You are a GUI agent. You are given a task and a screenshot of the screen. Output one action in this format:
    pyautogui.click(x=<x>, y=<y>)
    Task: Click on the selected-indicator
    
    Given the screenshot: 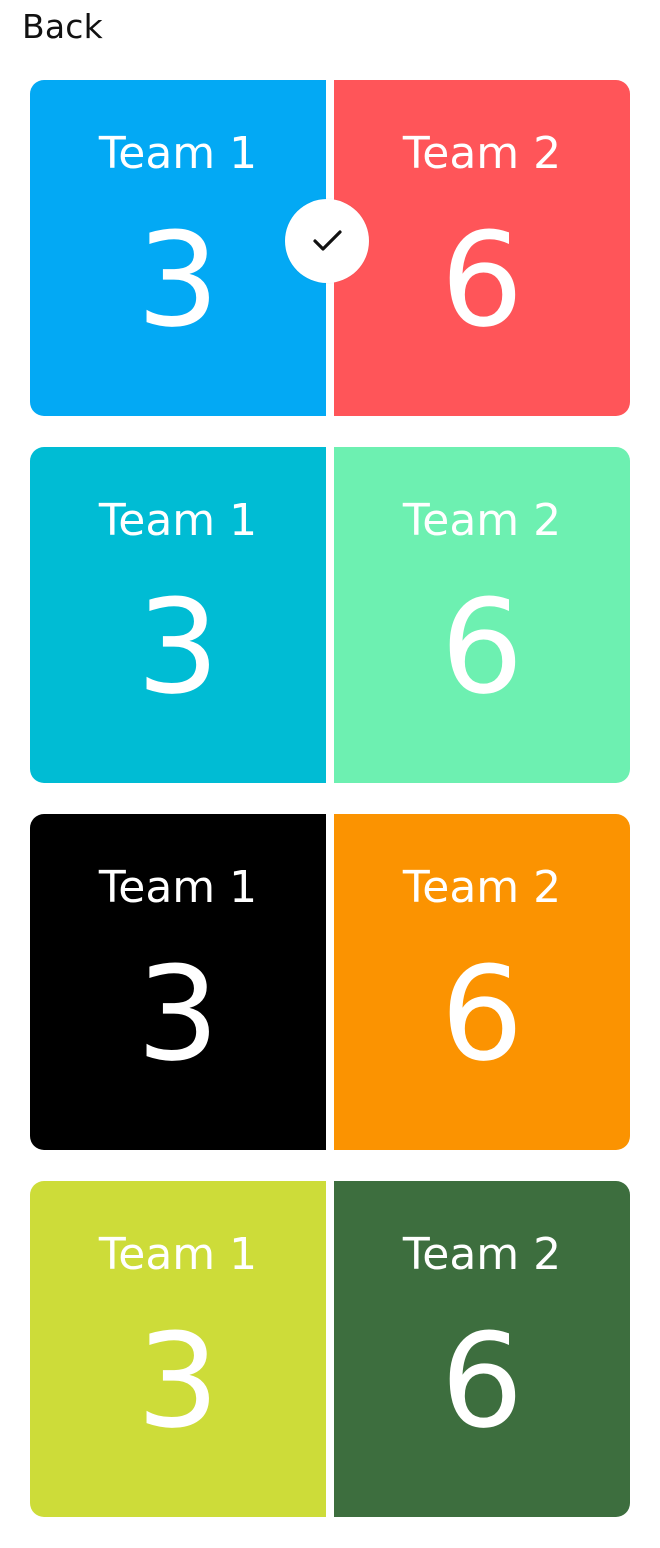 What is the action you would take?
    pyautogui.click(x=327, y=241)
    